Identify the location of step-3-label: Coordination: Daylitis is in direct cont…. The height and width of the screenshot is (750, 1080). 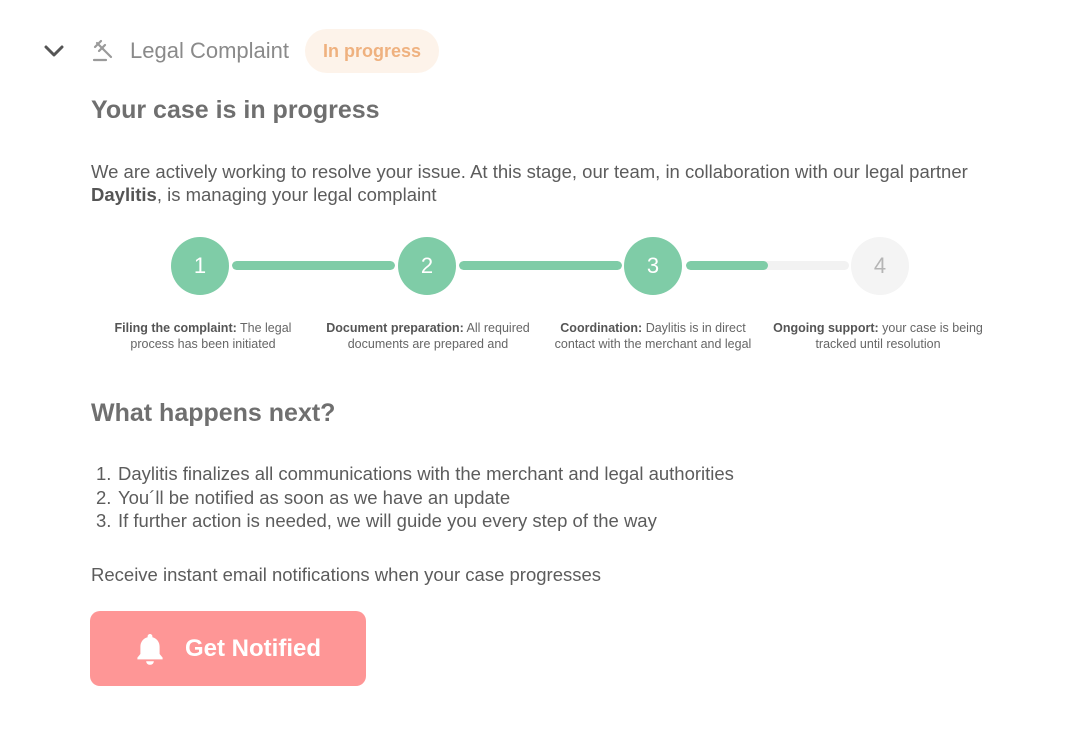
(653, 336).